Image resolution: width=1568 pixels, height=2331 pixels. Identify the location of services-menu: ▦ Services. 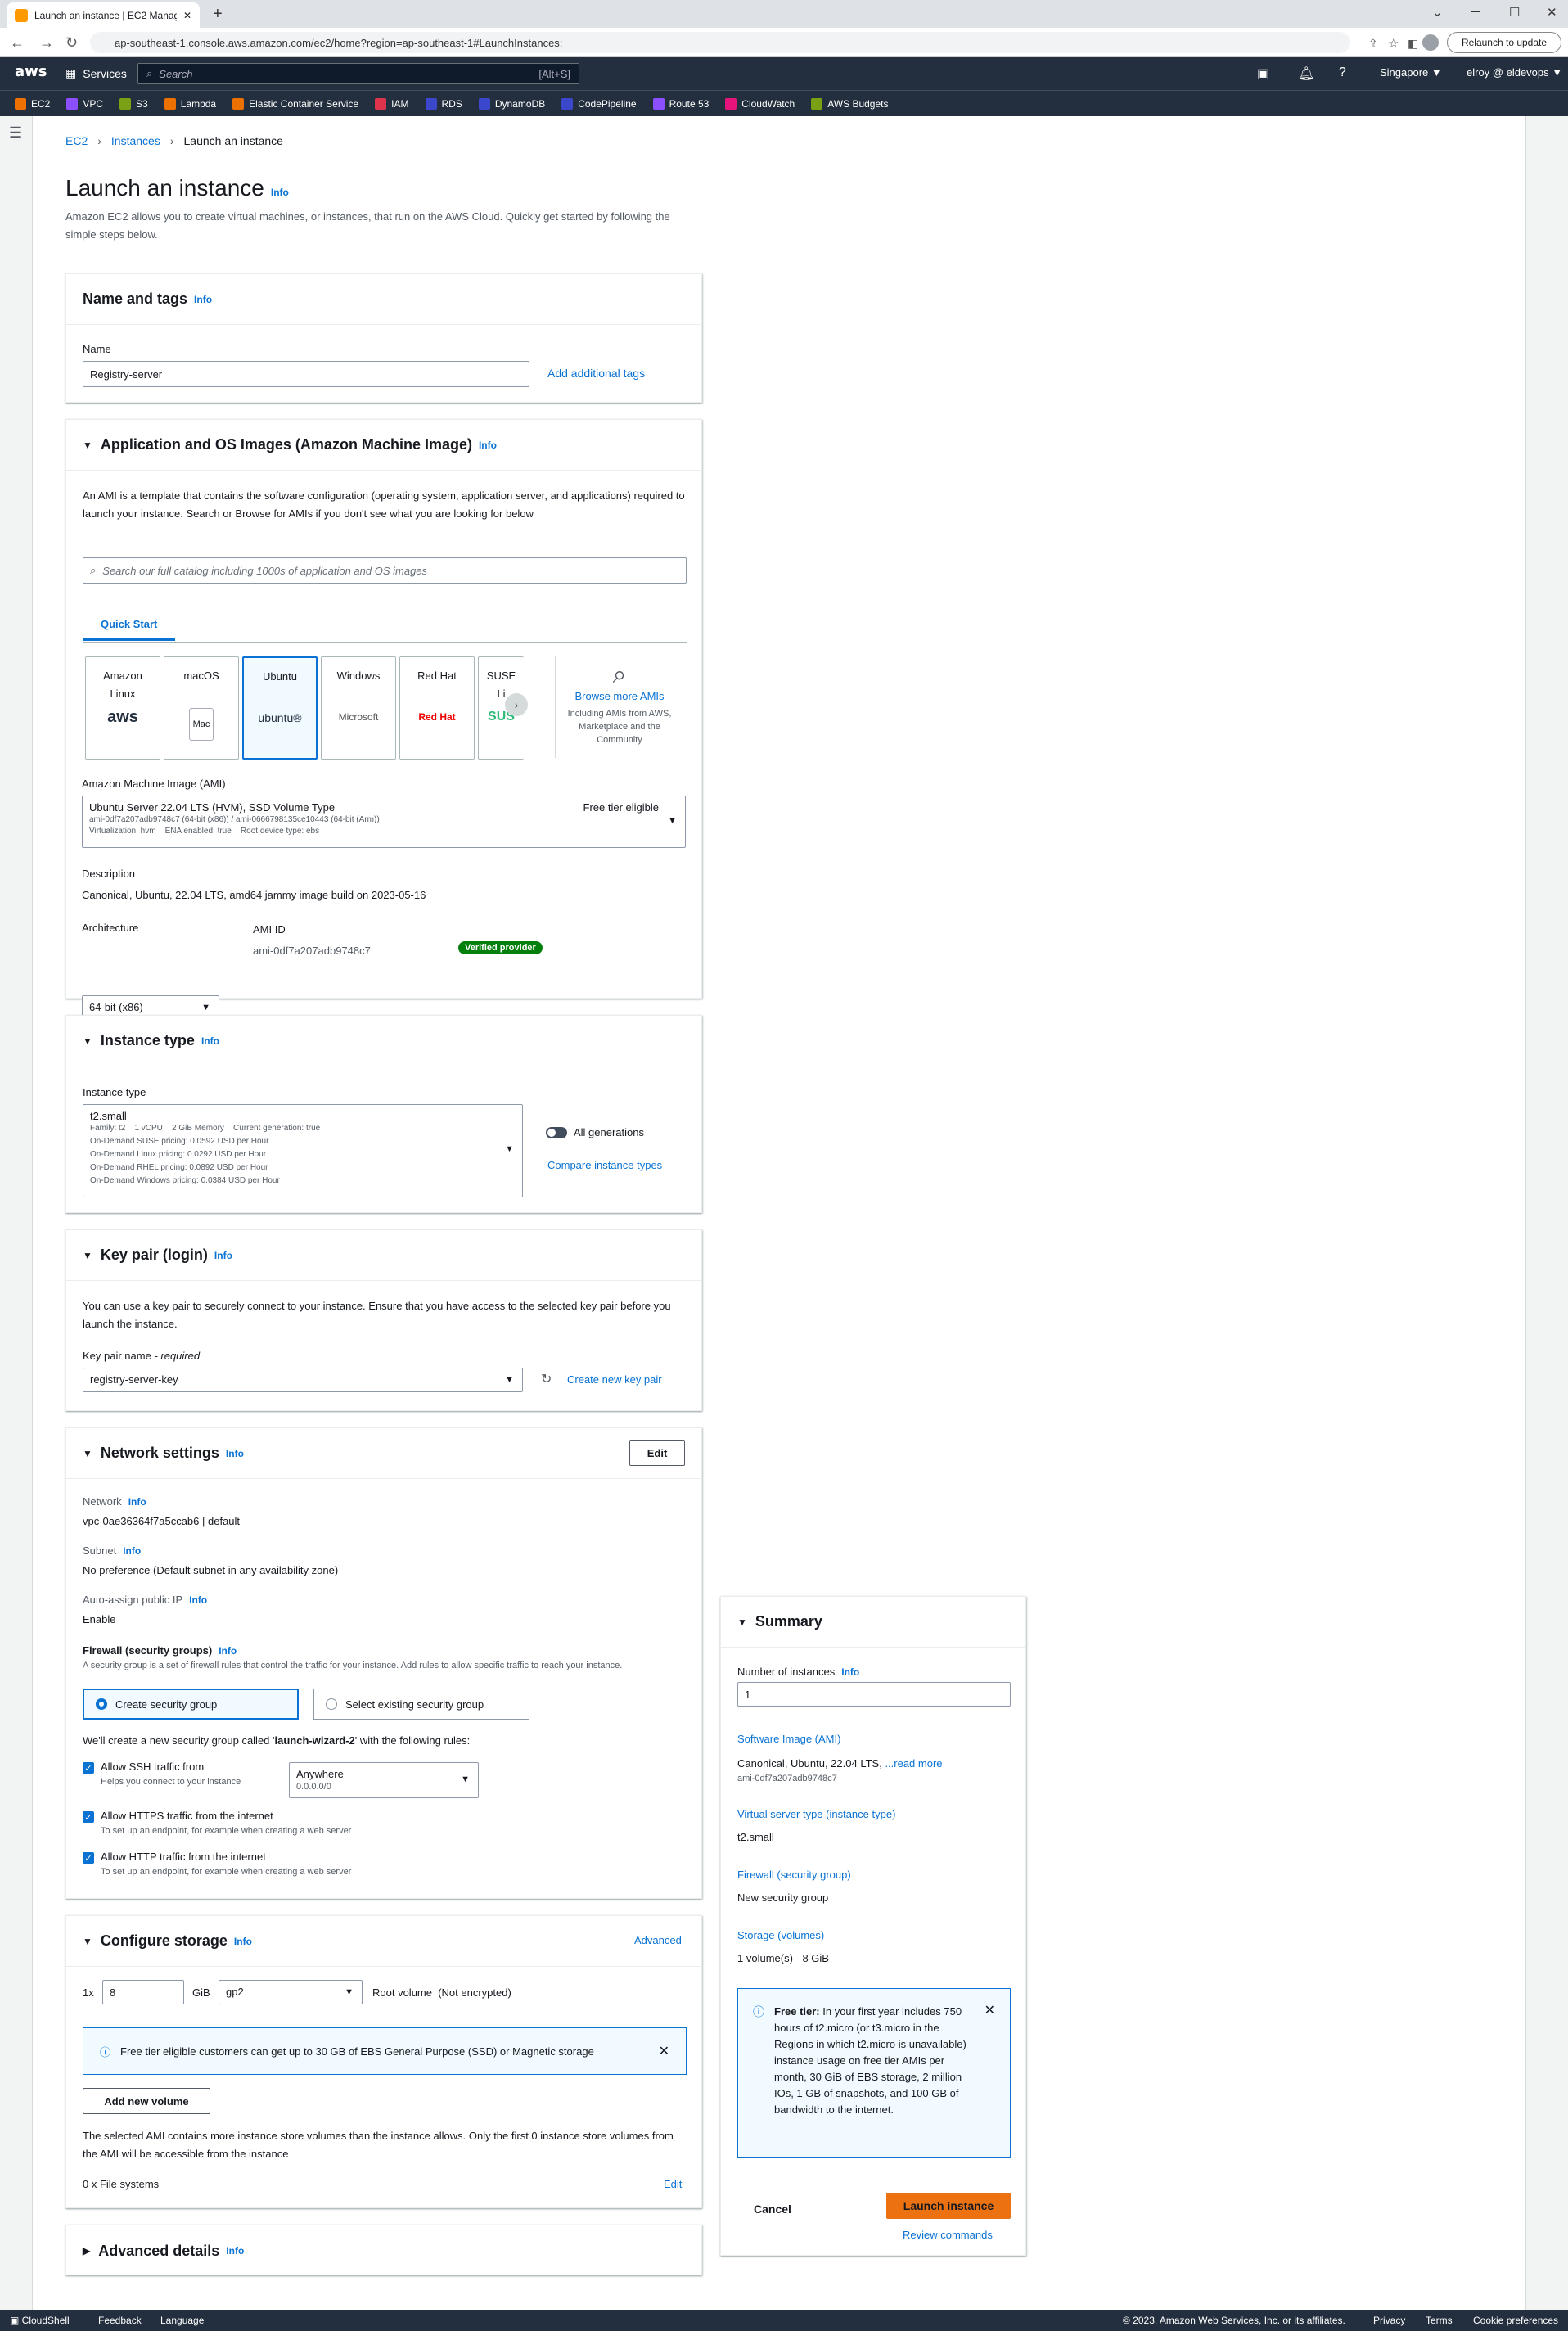
(96, 73).